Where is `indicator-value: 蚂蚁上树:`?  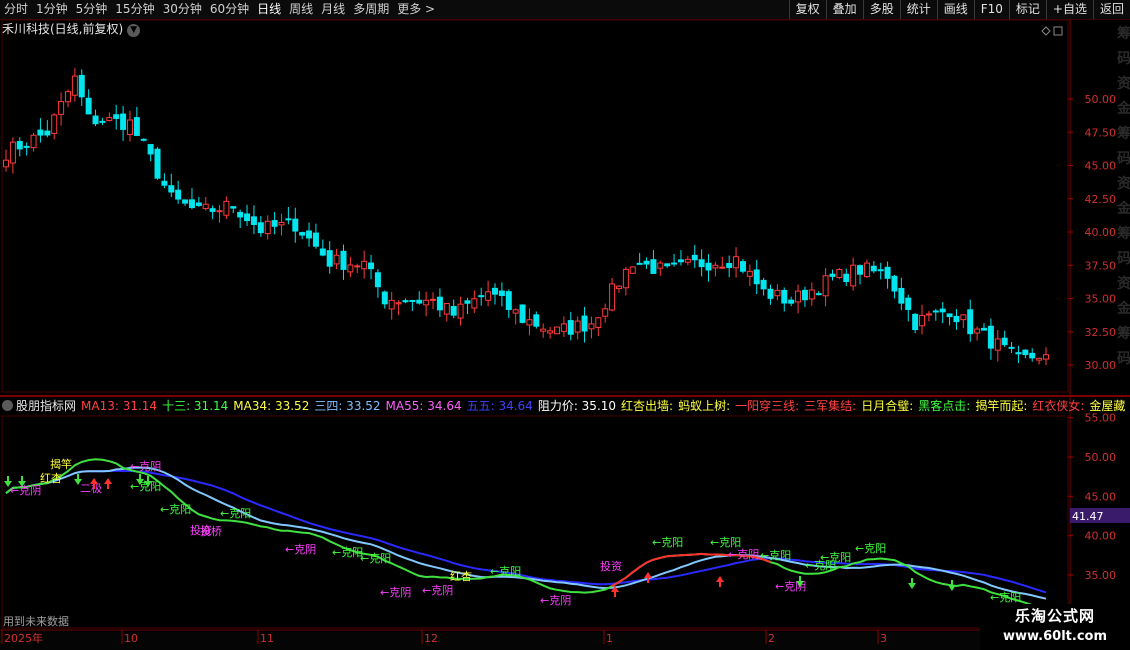 indicator-value: 蚂蚁上树: is located at coordinates (704, 406).